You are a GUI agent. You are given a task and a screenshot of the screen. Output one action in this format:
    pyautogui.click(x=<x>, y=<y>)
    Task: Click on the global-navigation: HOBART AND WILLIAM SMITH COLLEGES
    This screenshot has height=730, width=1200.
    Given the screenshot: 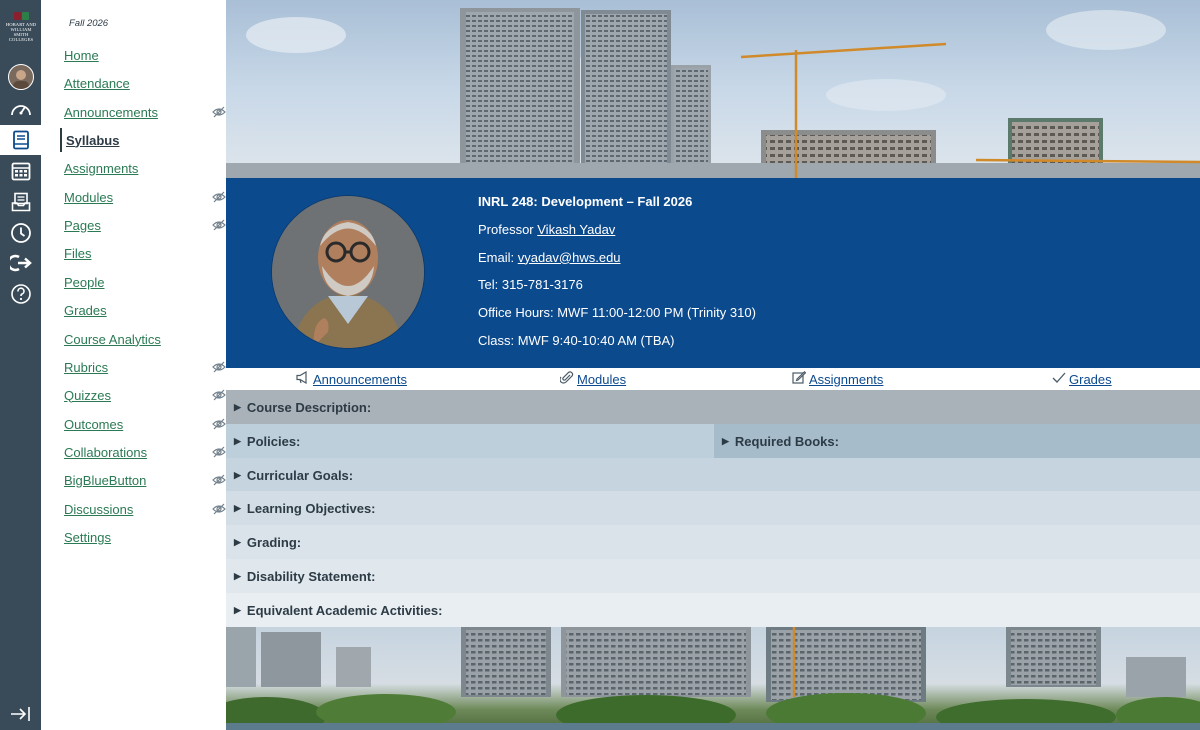 What is the action you would take?
    pyautogui.click(x=20, y=365)
    